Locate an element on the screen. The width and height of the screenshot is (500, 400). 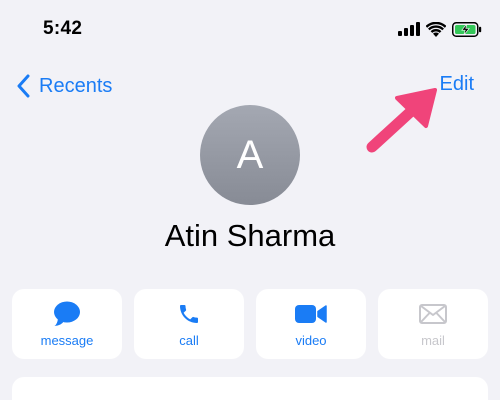
video-camera-icon is located at coordinates (311, 314).